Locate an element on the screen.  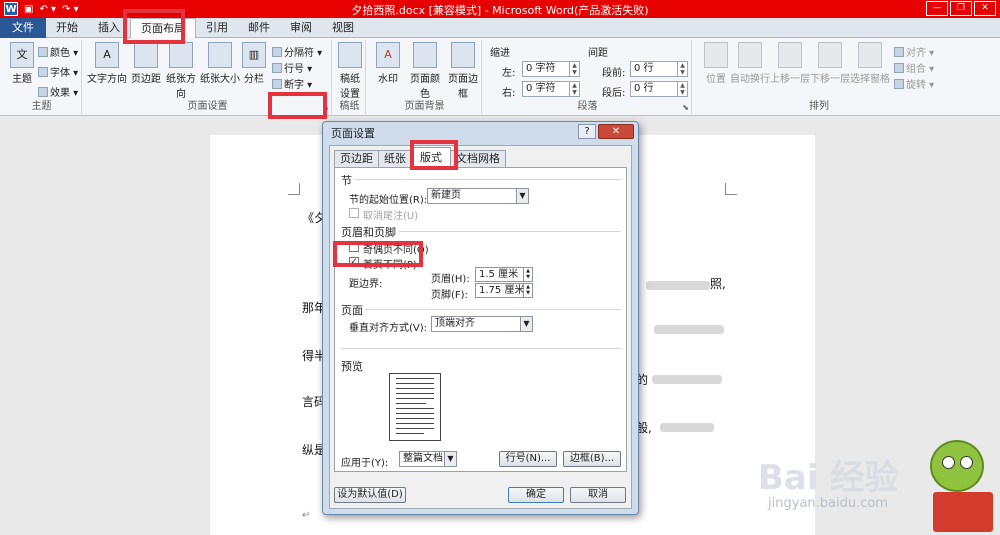
spacing-heading: 间距 is located at coordinates (598, 53).